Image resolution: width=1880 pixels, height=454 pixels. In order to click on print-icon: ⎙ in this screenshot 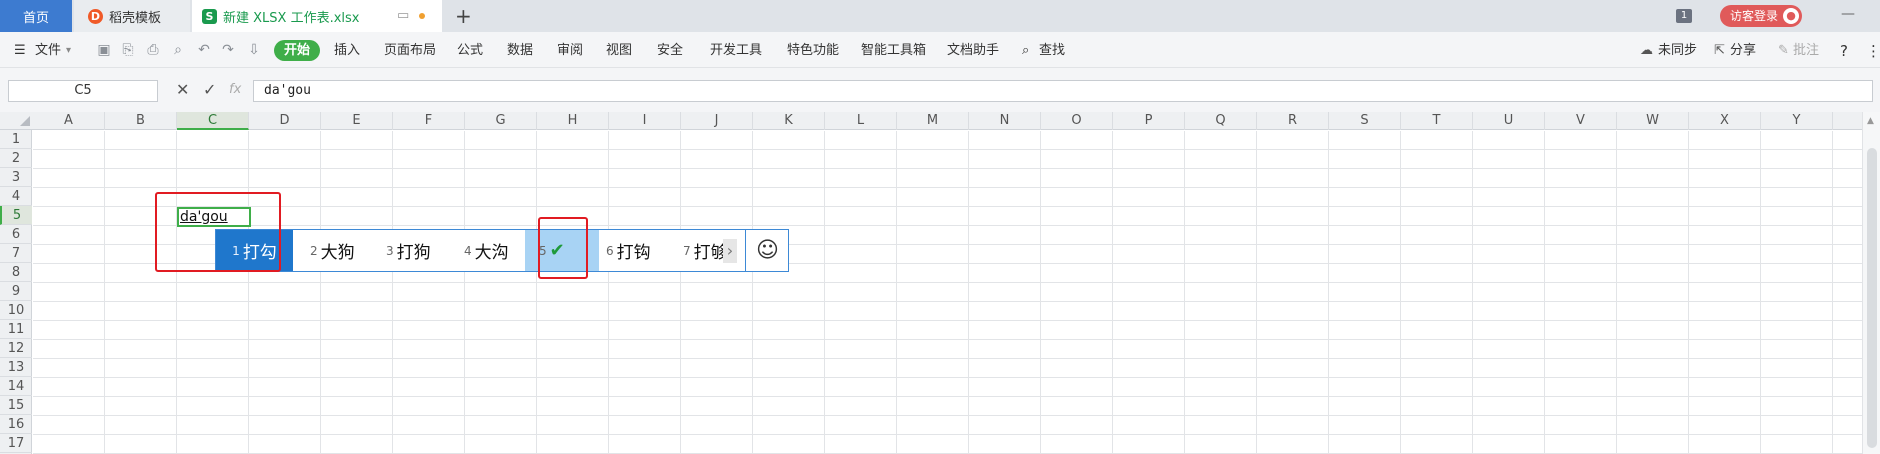, I will do `click(153, 50)`.